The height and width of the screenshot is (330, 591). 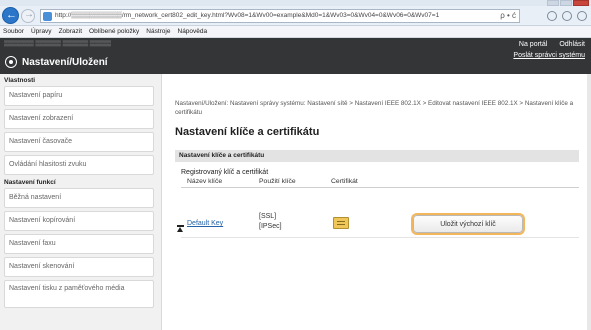 I want to click on menu-favorites: Oblíbené položky, so click(x=114, y=31).